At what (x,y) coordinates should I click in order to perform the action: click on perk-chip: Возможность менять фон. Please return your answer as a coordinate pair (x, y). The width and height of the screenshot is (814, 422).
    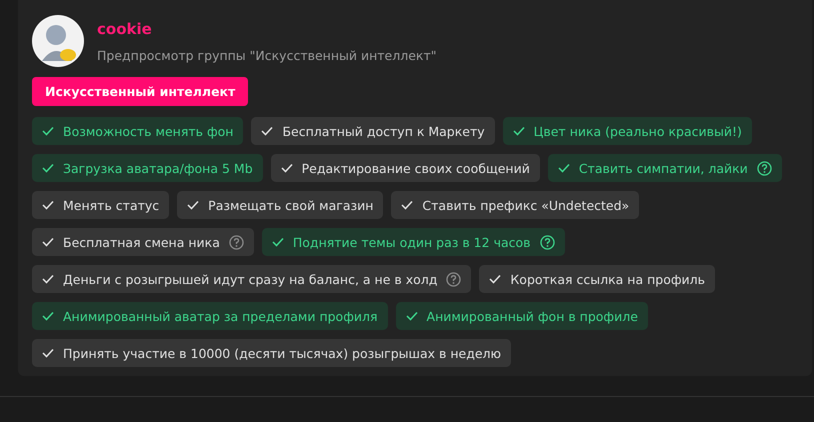
    Looking at the image, I should click on (138, 131).